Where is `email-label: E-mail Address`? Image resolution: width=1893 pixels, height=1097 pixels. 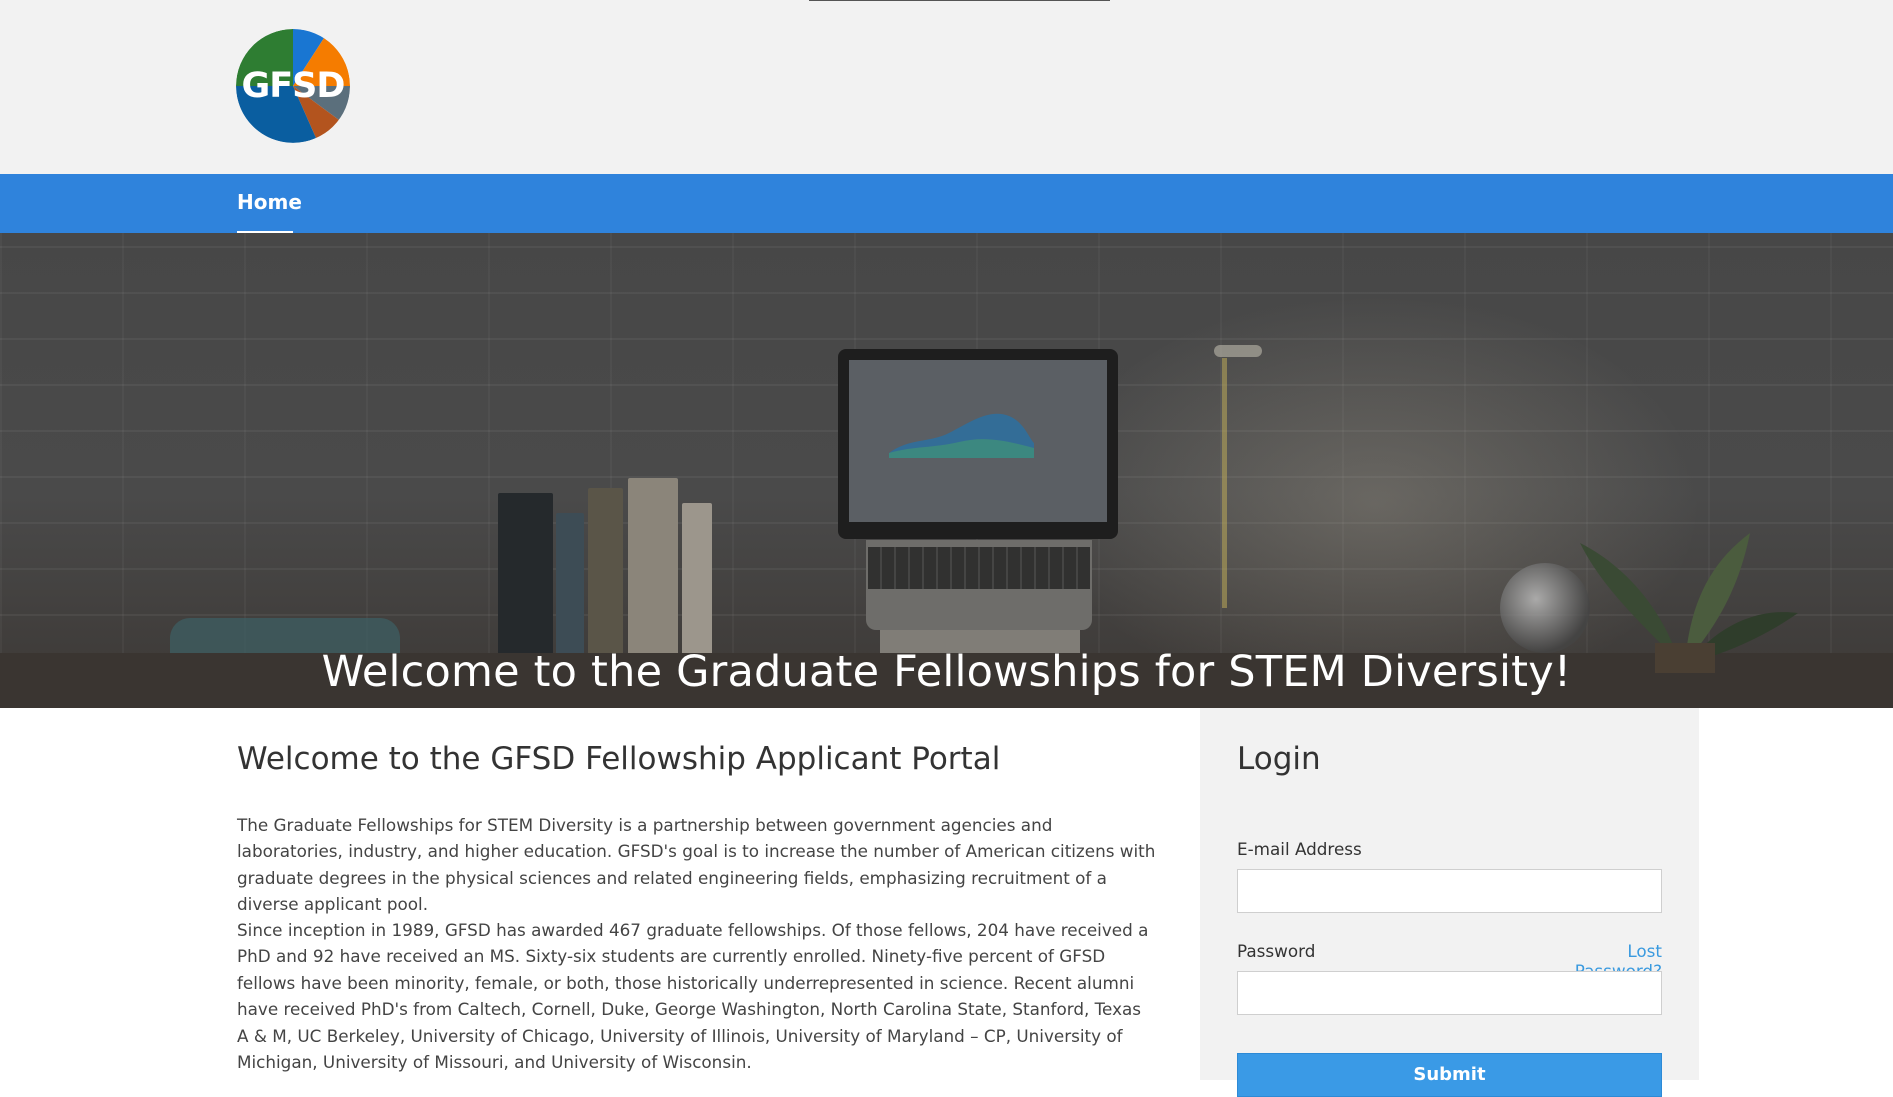
email-label: E-mail Address is located at coordinates (1299, 849).